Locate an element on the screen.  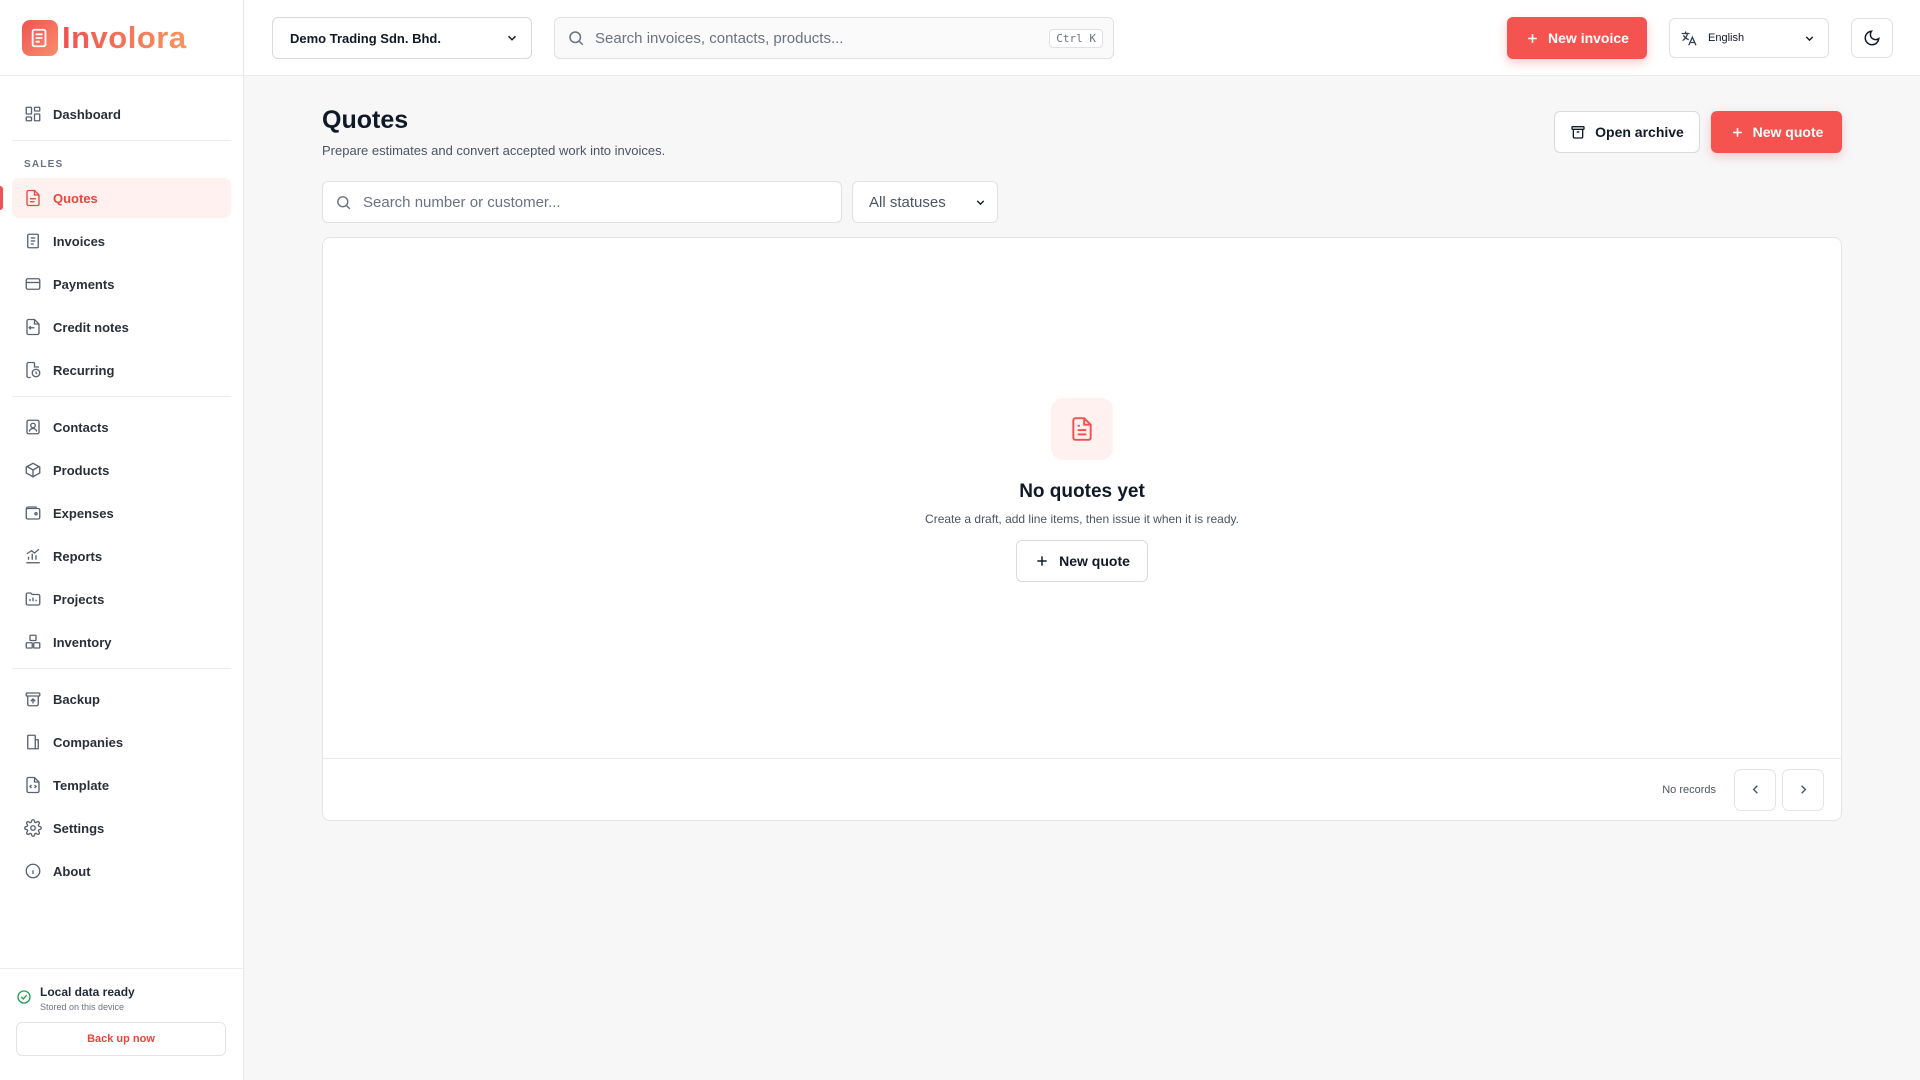
empty-state-new-quote-button: New quote is located at coordinates (1082, 561).